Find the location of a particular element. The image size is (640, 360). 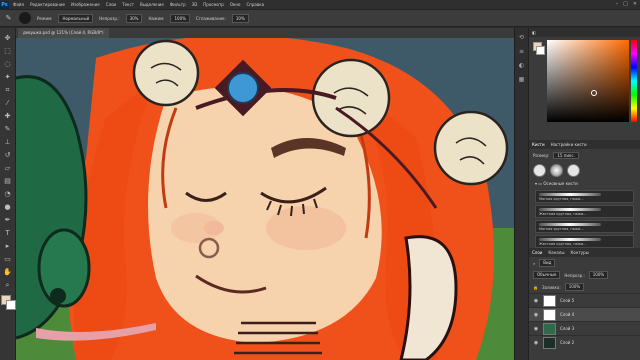

recent-brush-soft is located at coordinates (556, 170).